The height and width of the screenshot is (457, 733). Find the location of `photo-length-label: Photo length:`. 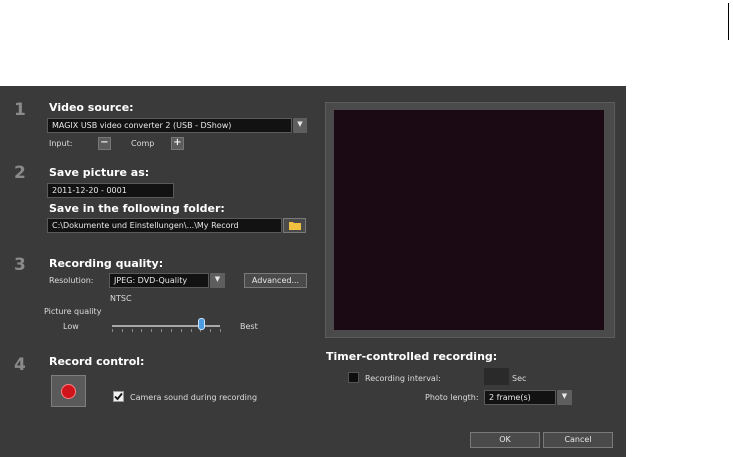

photo-length-label: Photo length: is located at coordinates (452, 397).